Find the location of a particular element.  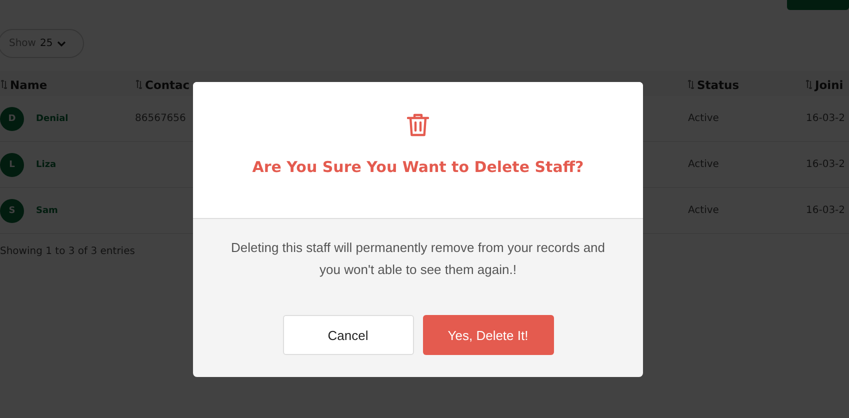

staff-name: Sam is located at coordinates (47, 211).